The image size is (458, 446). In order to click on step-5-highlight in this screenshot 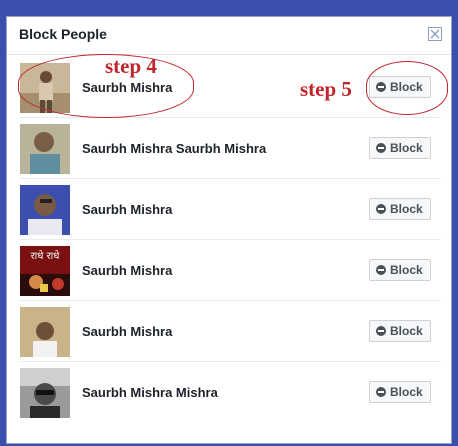, I will do `click(407, 88)`.